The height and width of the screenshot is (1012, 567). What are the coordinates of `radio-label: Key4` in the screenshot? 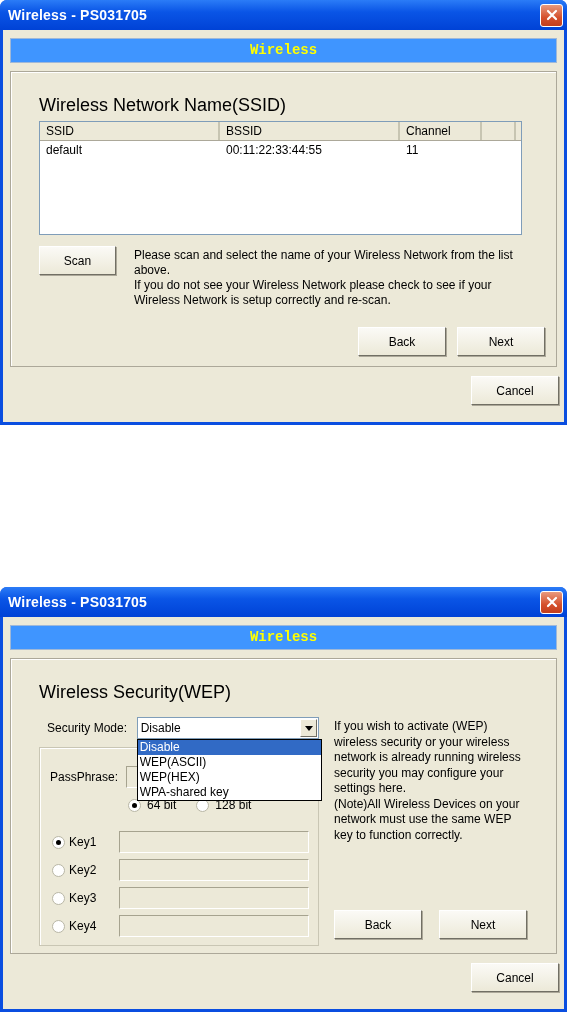 It's located at (83, 926).